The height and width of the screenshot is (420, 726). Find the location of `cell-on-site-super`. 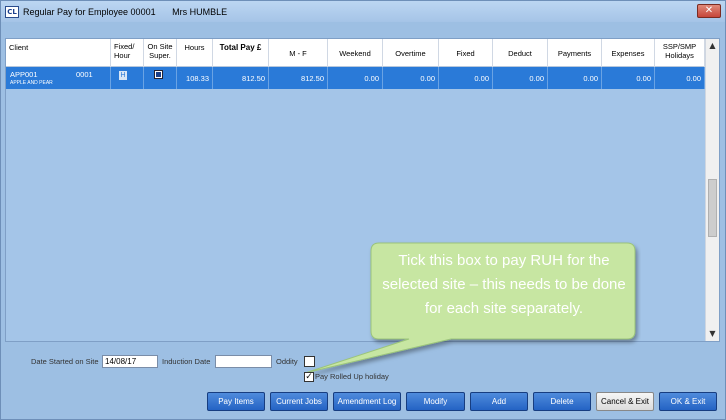

cell-on-site-super is located at coordinates (160, 78).